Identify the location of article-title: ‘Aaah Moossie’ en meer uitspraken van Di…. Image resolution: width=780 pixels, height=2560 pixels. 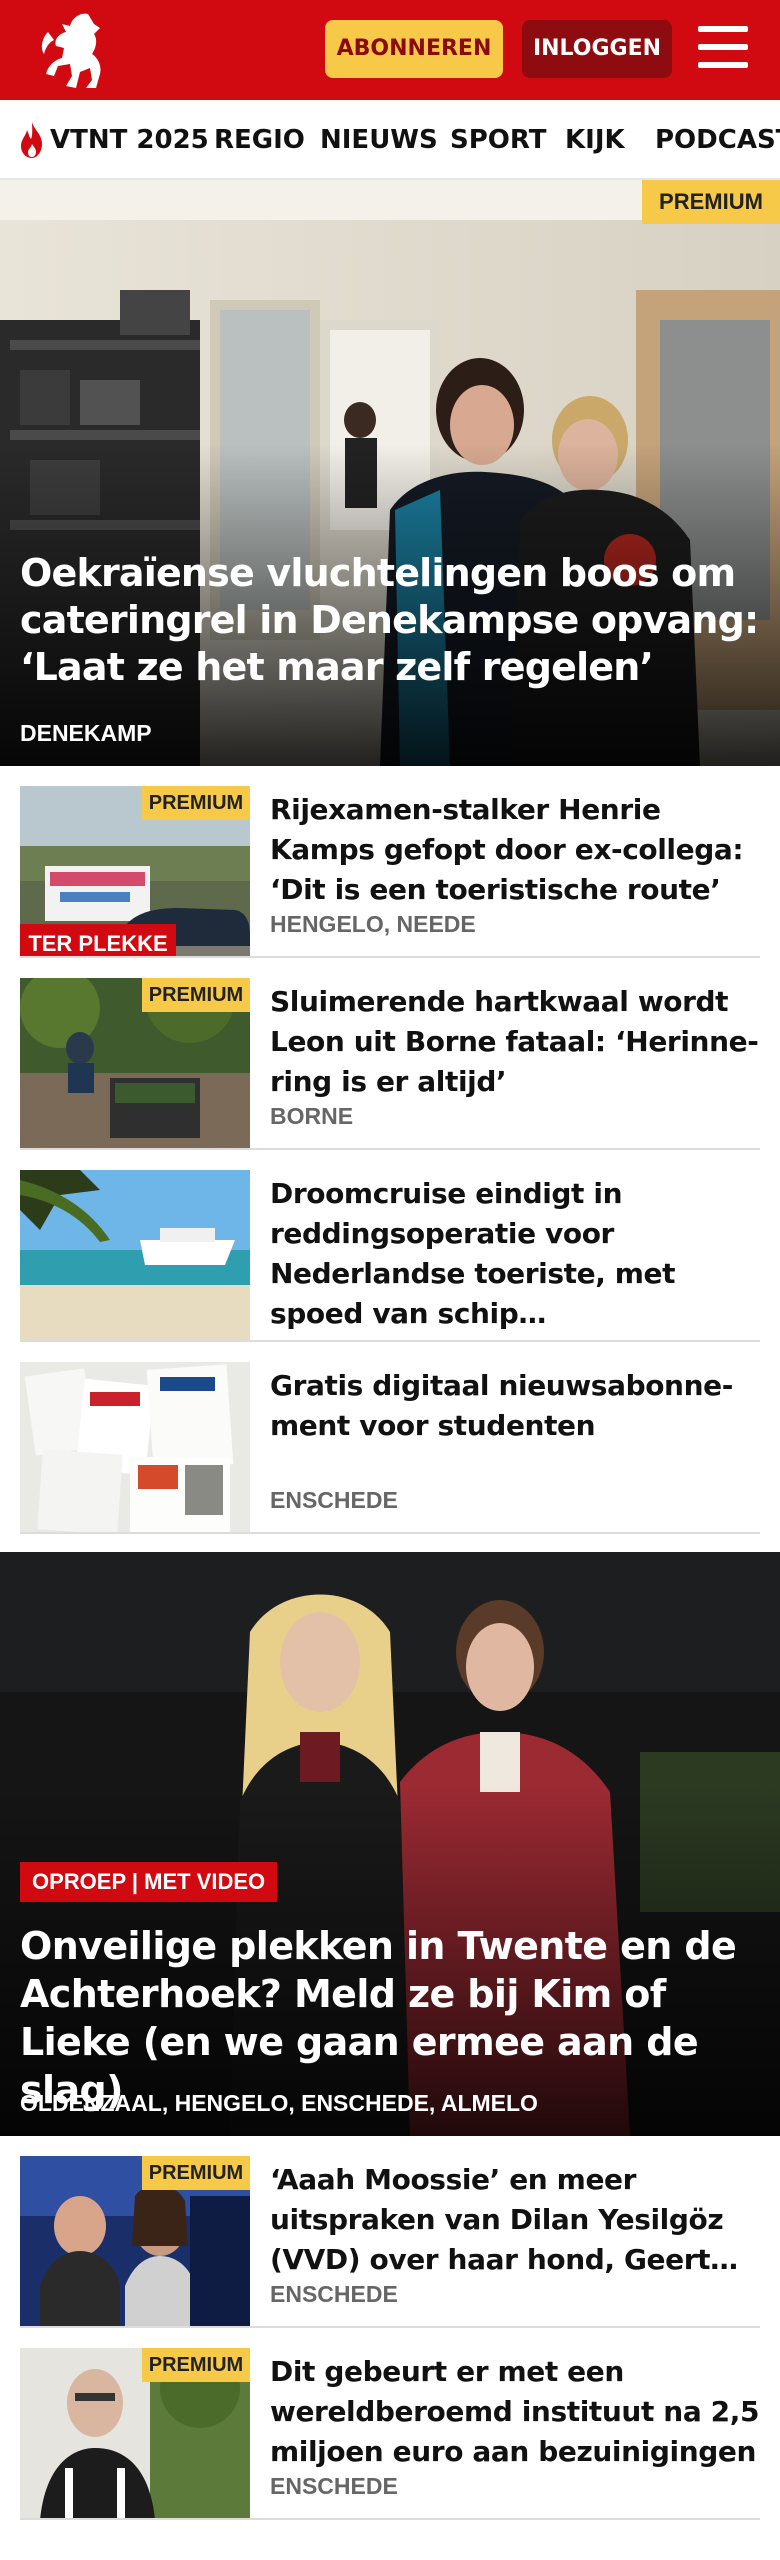
(515, 2220).